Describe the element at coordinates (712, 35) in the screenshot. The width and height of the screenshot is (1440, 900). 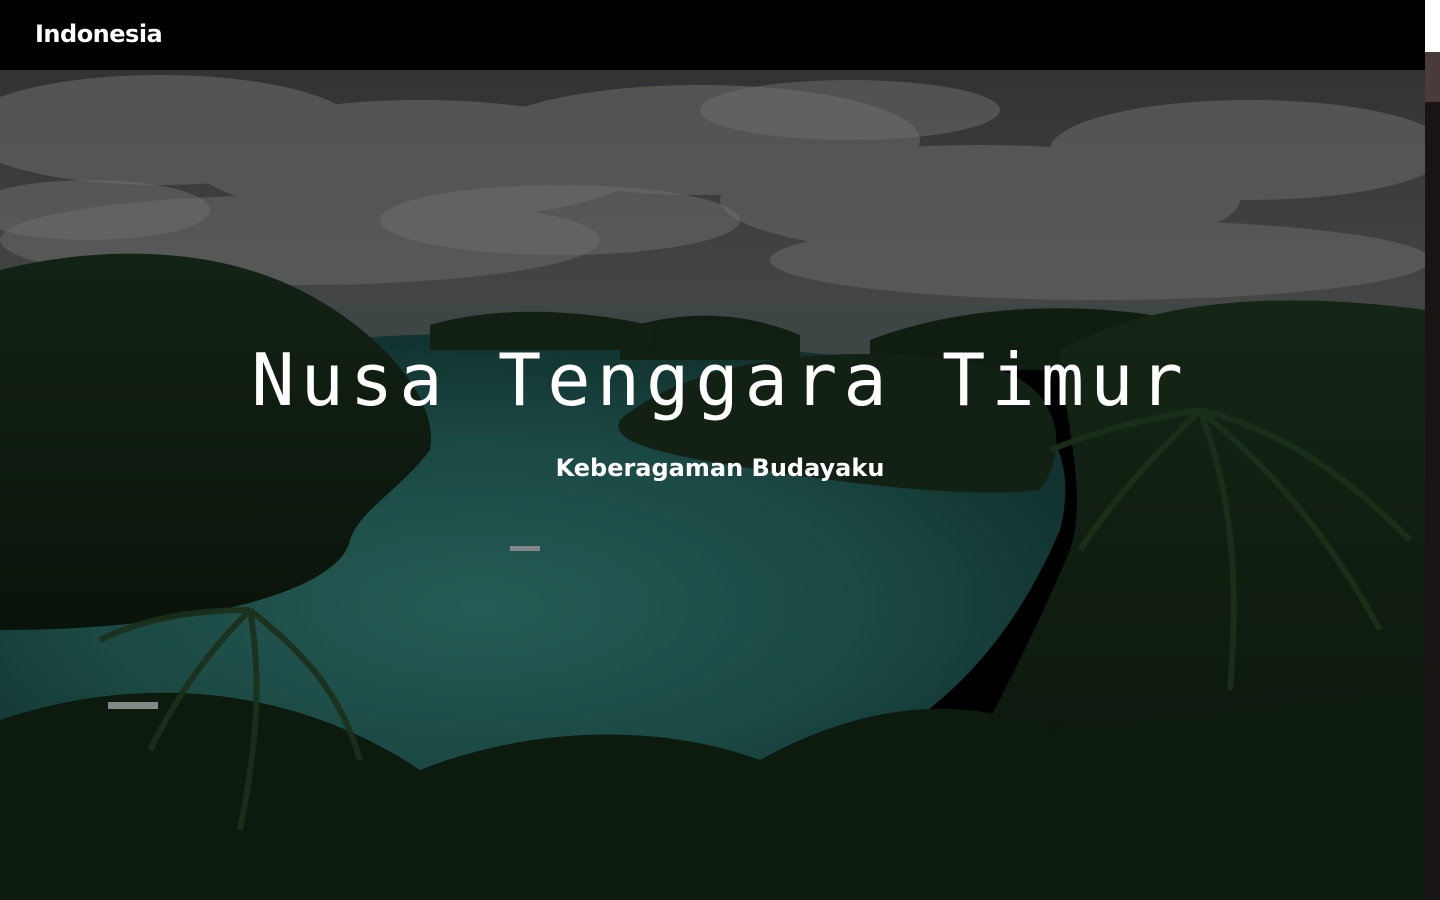
I see `navbar: Indonesia` at that location.